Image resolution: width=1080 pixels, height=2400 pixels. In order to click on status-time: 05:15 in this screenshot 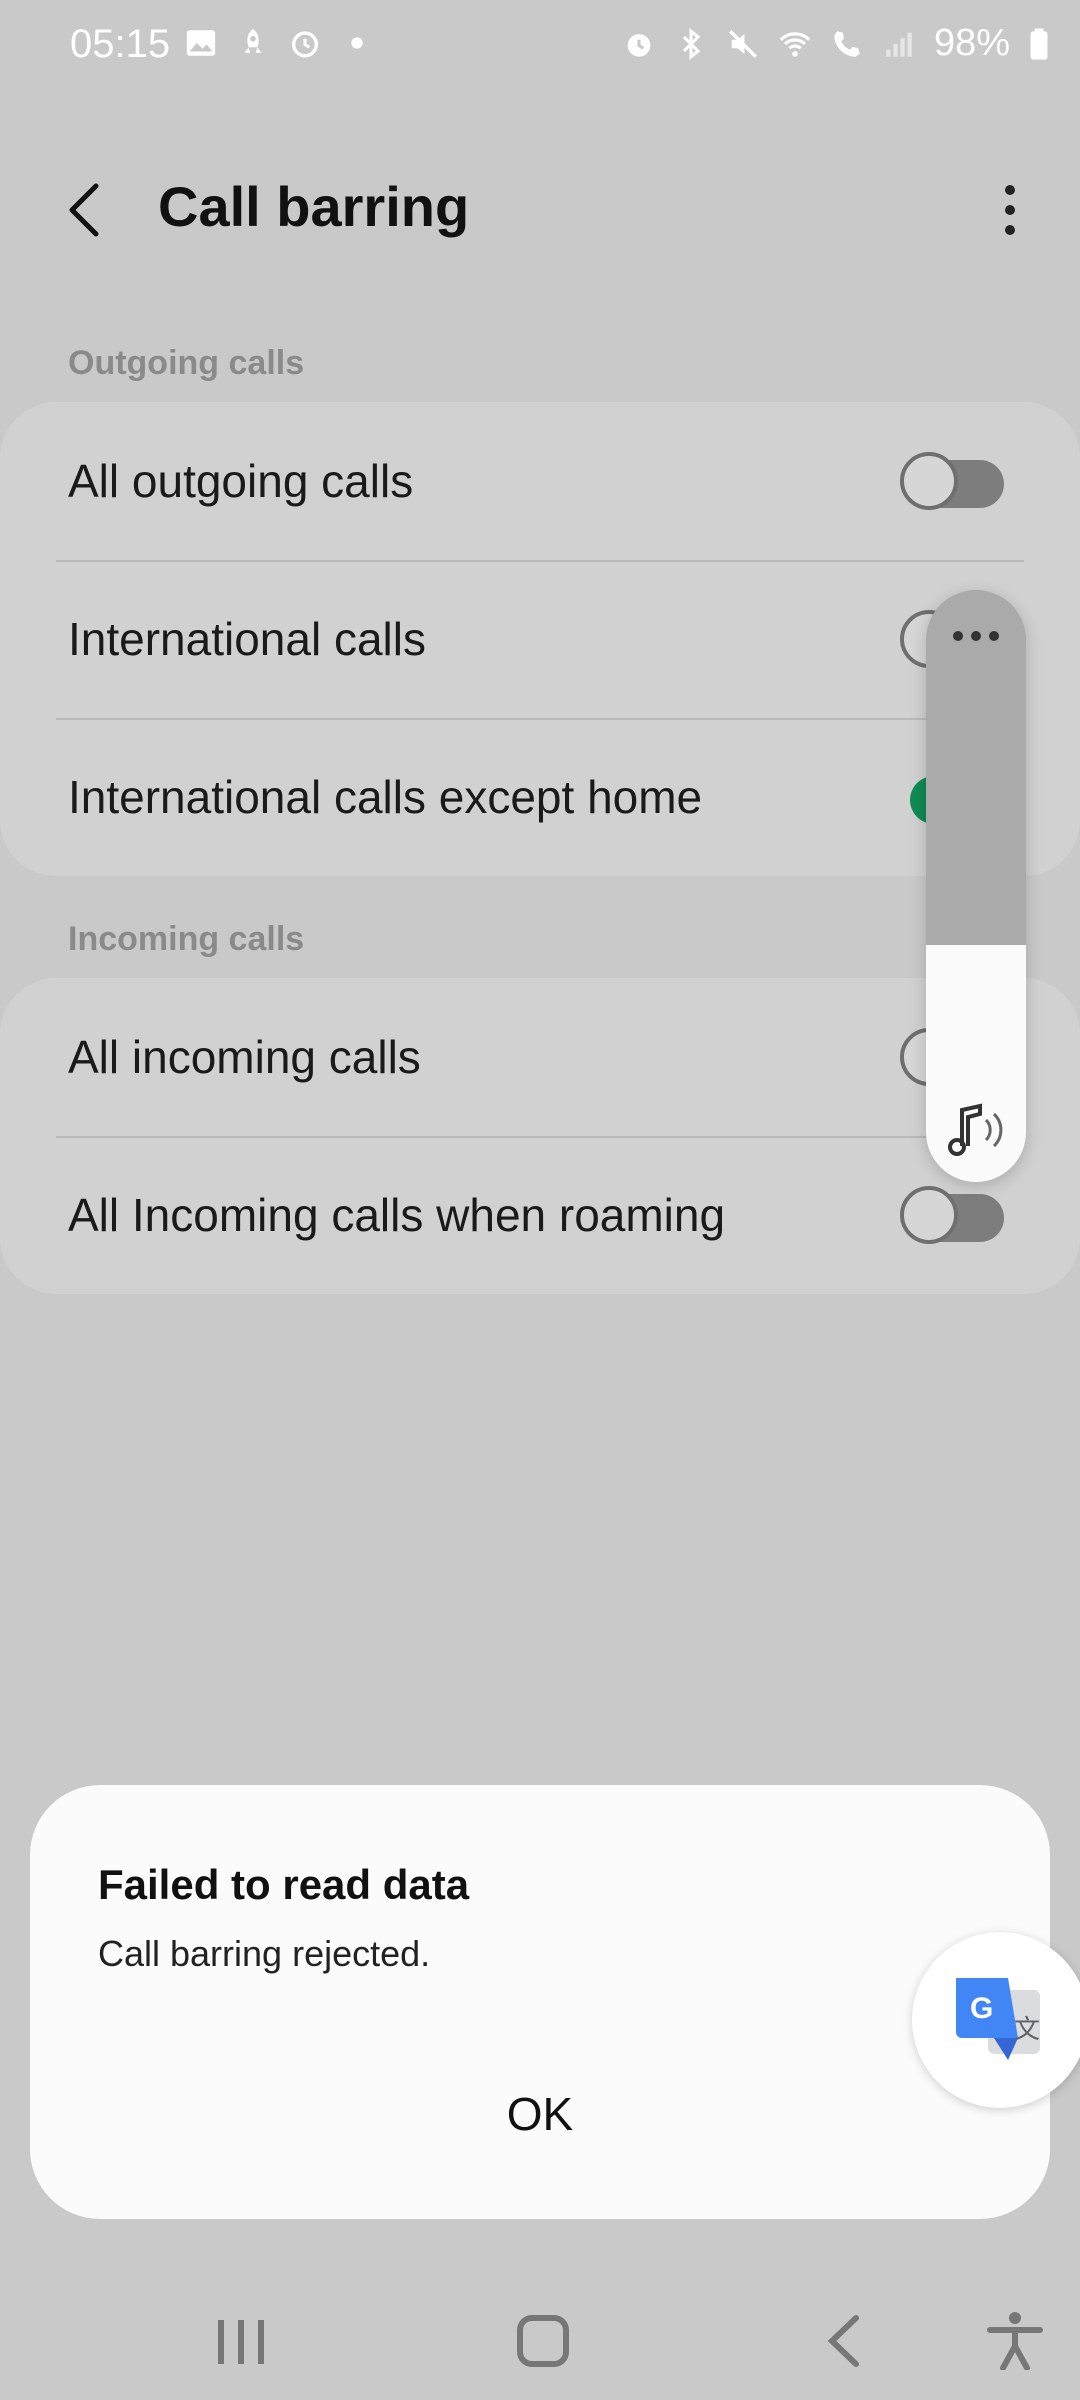, I will do `click(120, 44)`.